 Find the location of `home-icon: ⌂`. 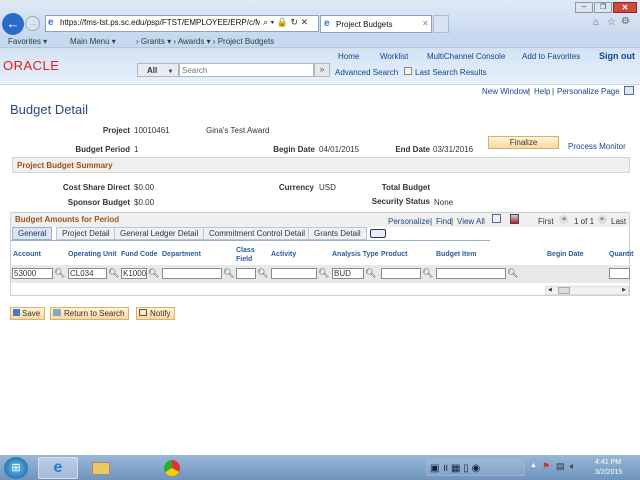

home-icon: ⌂ is located at coordinates (596, 22).